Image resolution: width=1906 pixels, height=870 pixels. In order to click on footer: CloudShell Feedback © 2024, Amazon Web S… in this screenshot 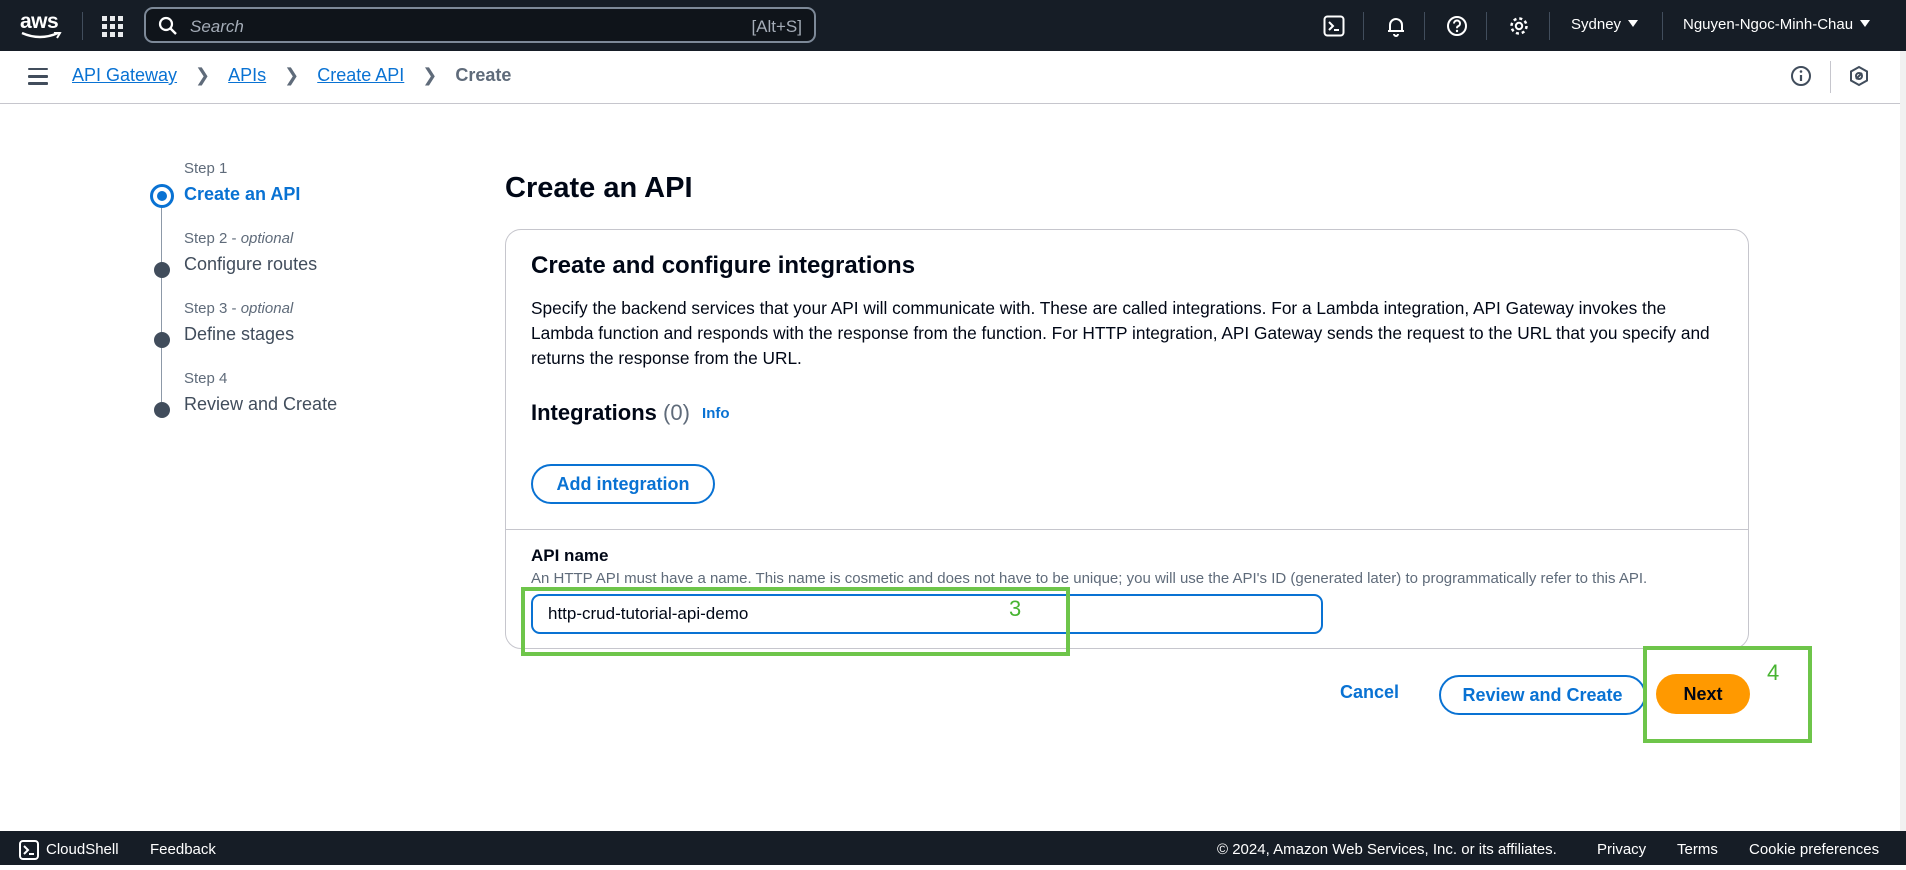, I will do `click(953, 850)`.